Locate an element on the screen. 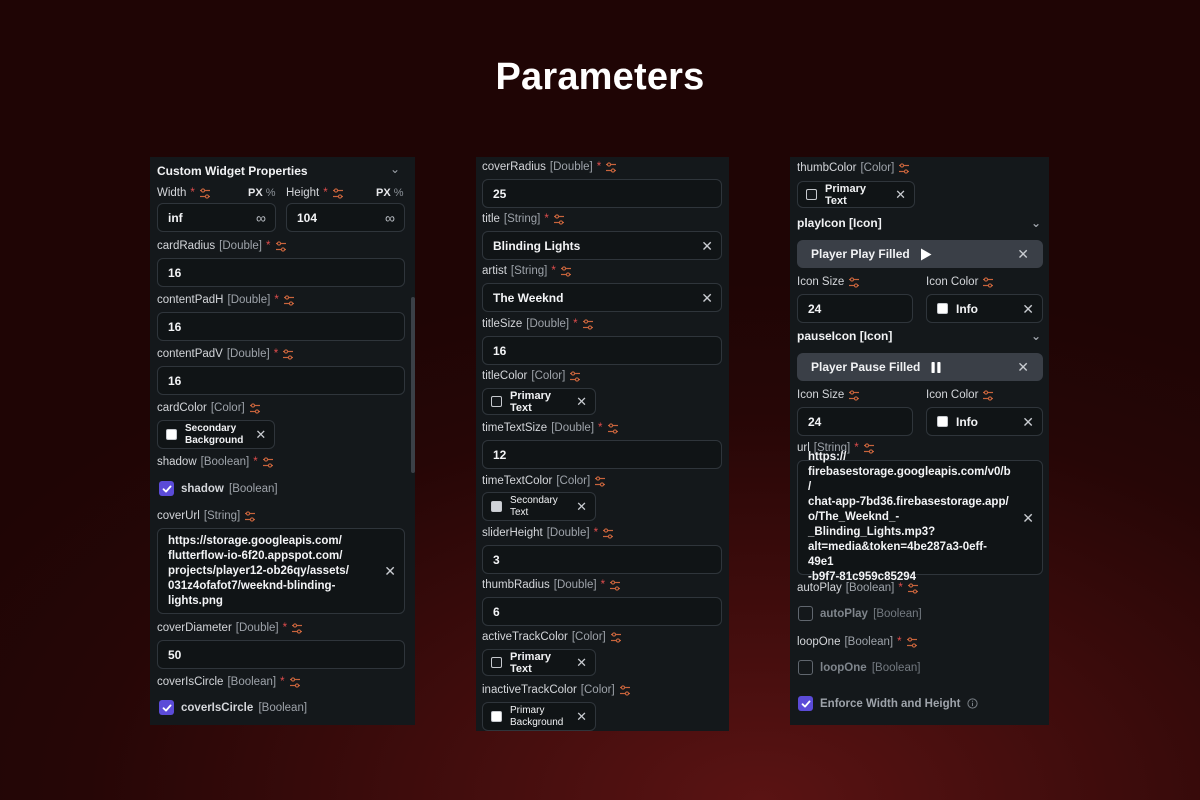 Image resolution: width=1200 pixels, height=800 pixels. cardColor-value: Secondary Background is located at coordinates (214, 434).